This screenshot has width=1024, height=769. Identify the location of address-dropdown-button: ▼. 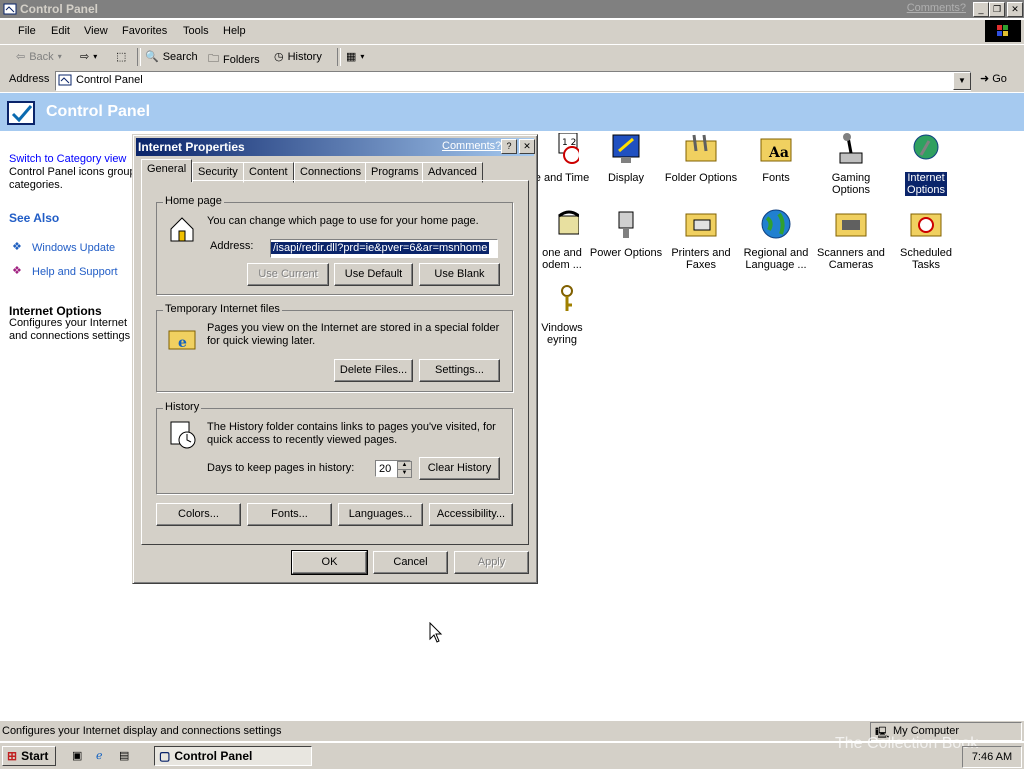
(962, 81).